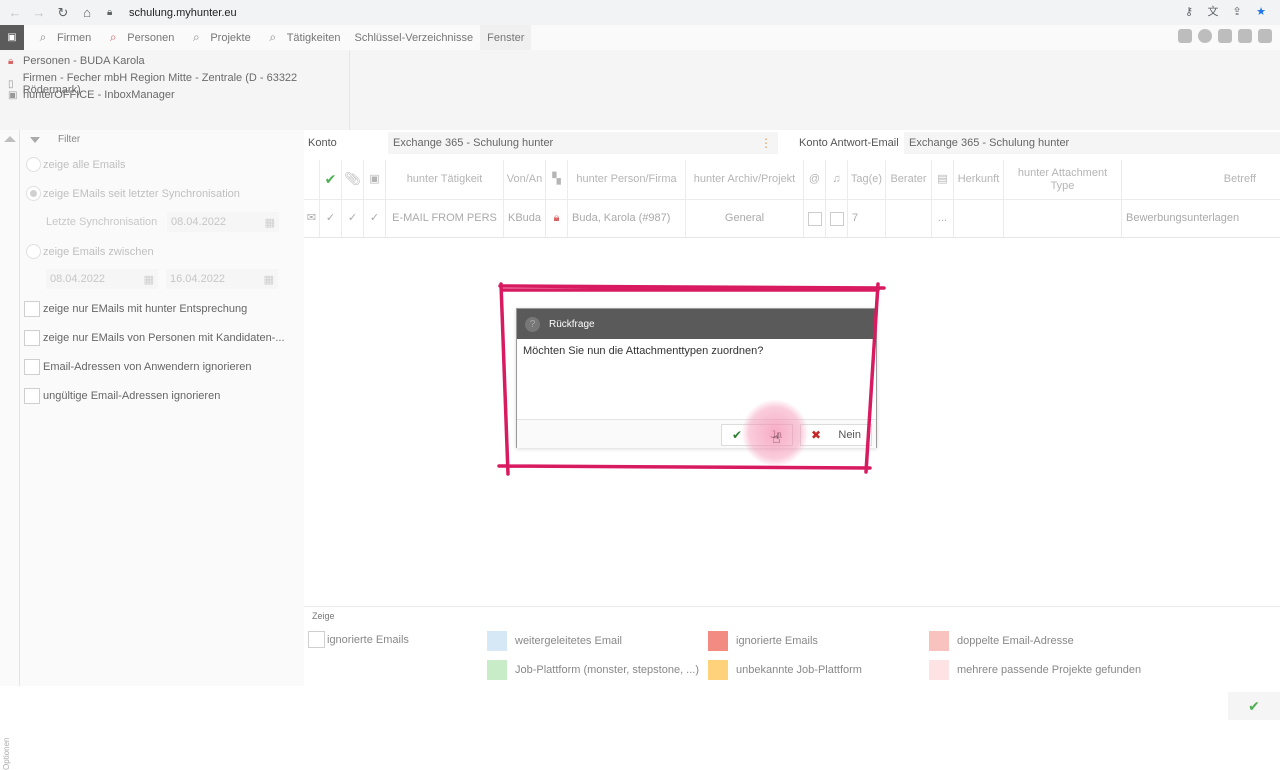 This screenshot has height=770, width=1280. I want to click on recent-item-inbox: ▣ hunterOFFICE - InboxManager, so click(91, 95).